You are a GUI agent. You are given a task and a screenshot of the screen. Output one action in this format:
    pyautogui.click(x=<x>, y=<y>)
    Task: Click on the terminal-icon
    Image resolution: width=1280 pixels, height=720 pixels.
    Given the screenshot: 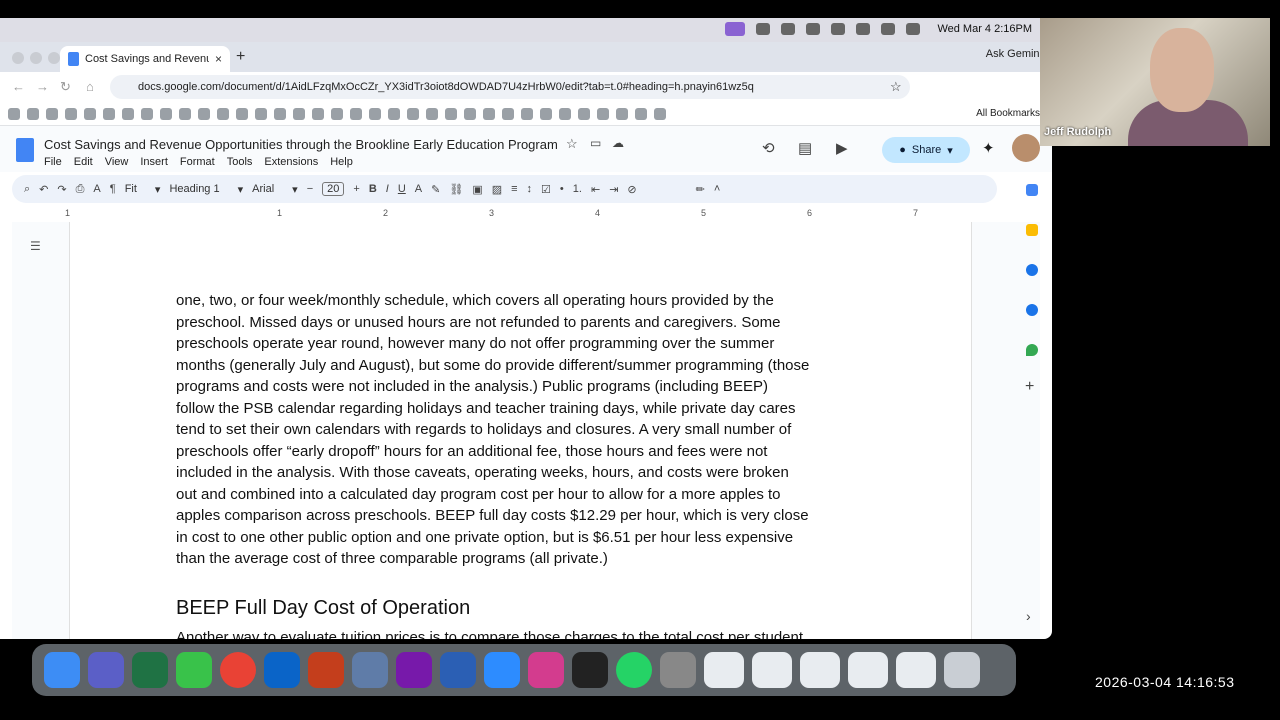 What is the action you would take?
    pyautogui.click(x=590, y=670)
    